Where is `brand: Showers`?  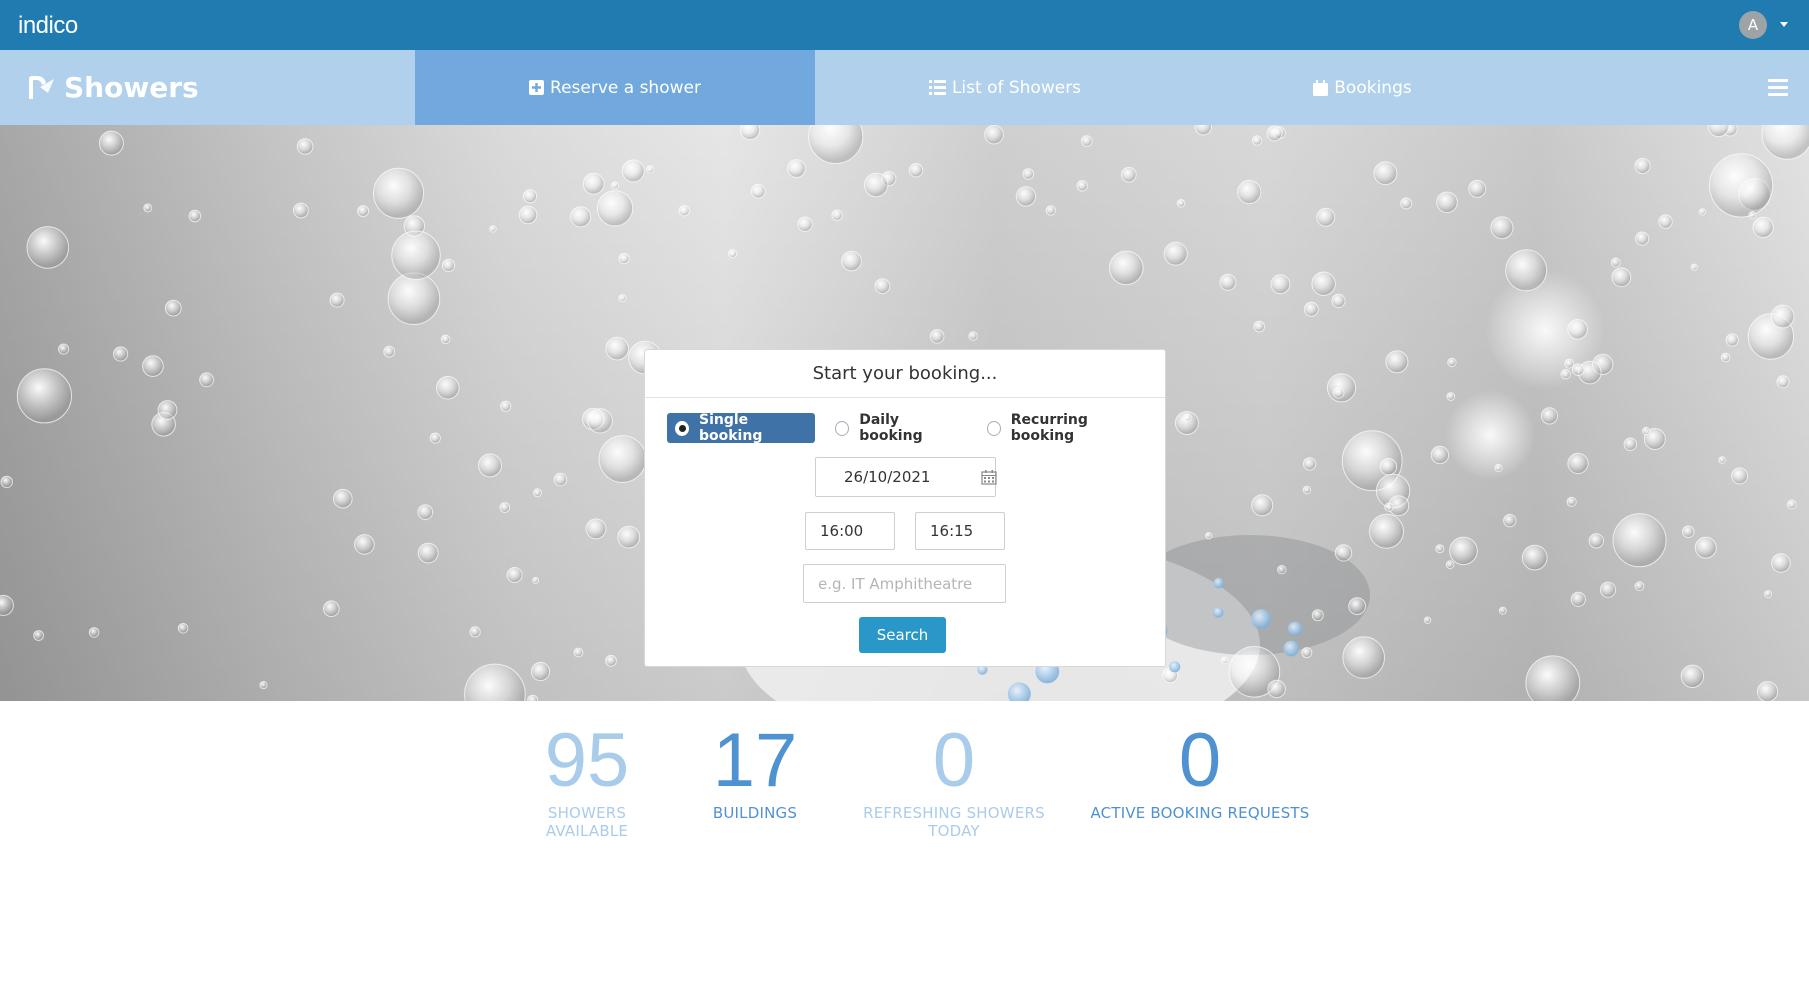 brand: Showers is located at coordinates (112, 87).